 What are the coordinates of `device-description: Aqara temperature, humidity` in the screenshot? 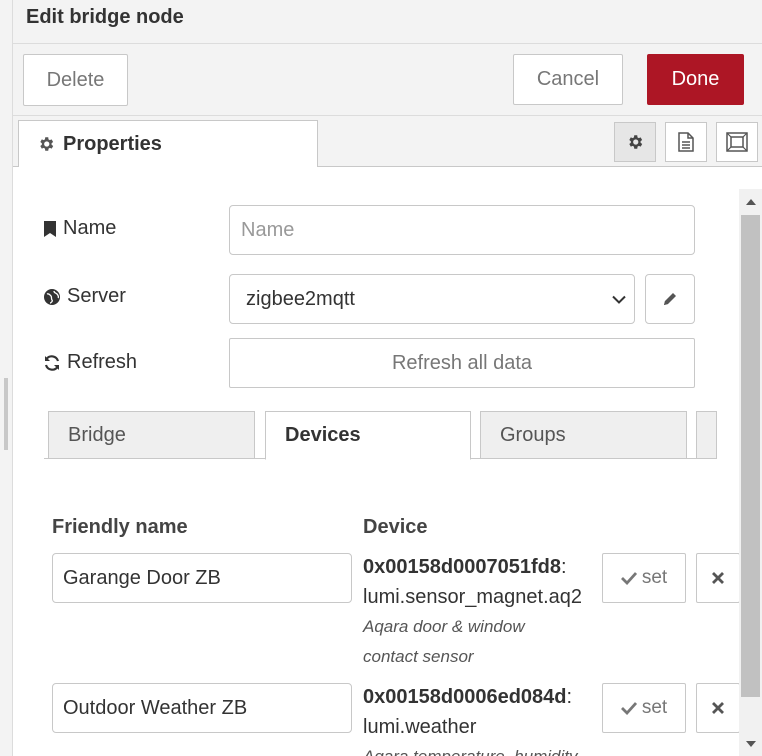 It's located at (483, 749).